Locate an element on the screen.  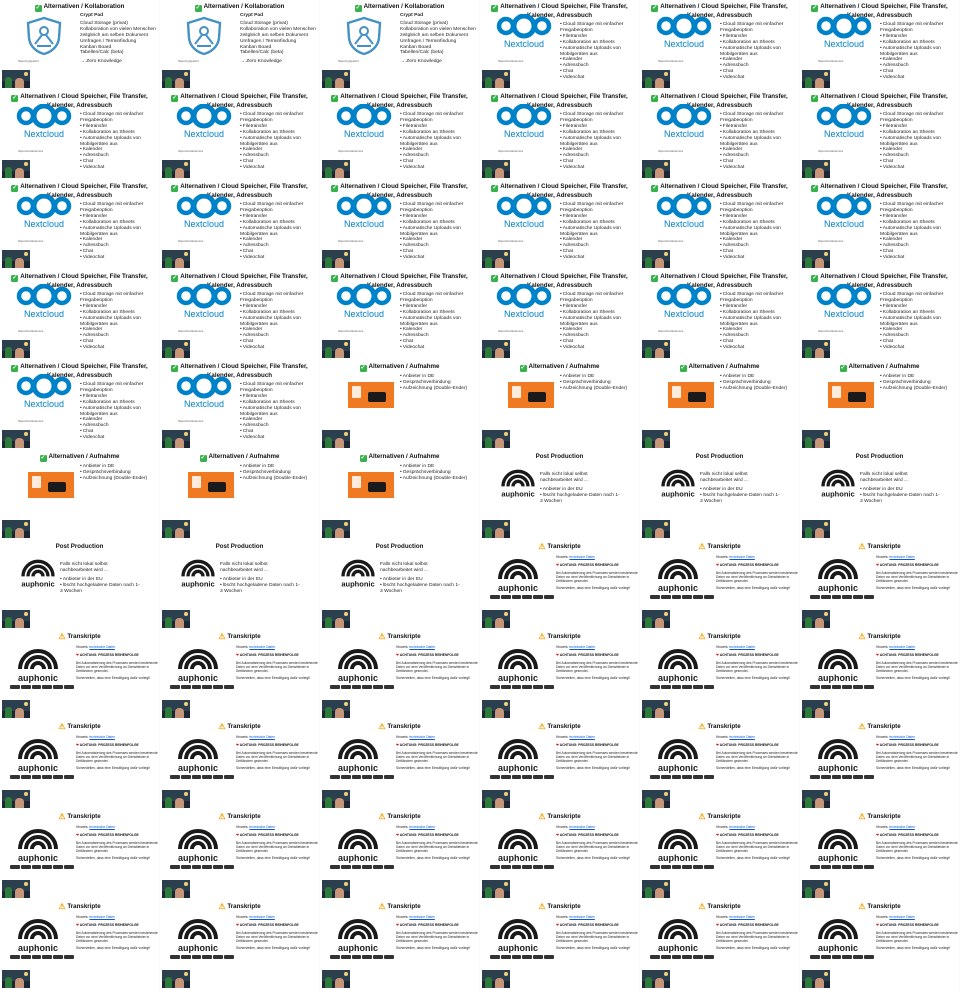
slide-url: https://nextcloud.com/ is located at coordinates (671, 61).